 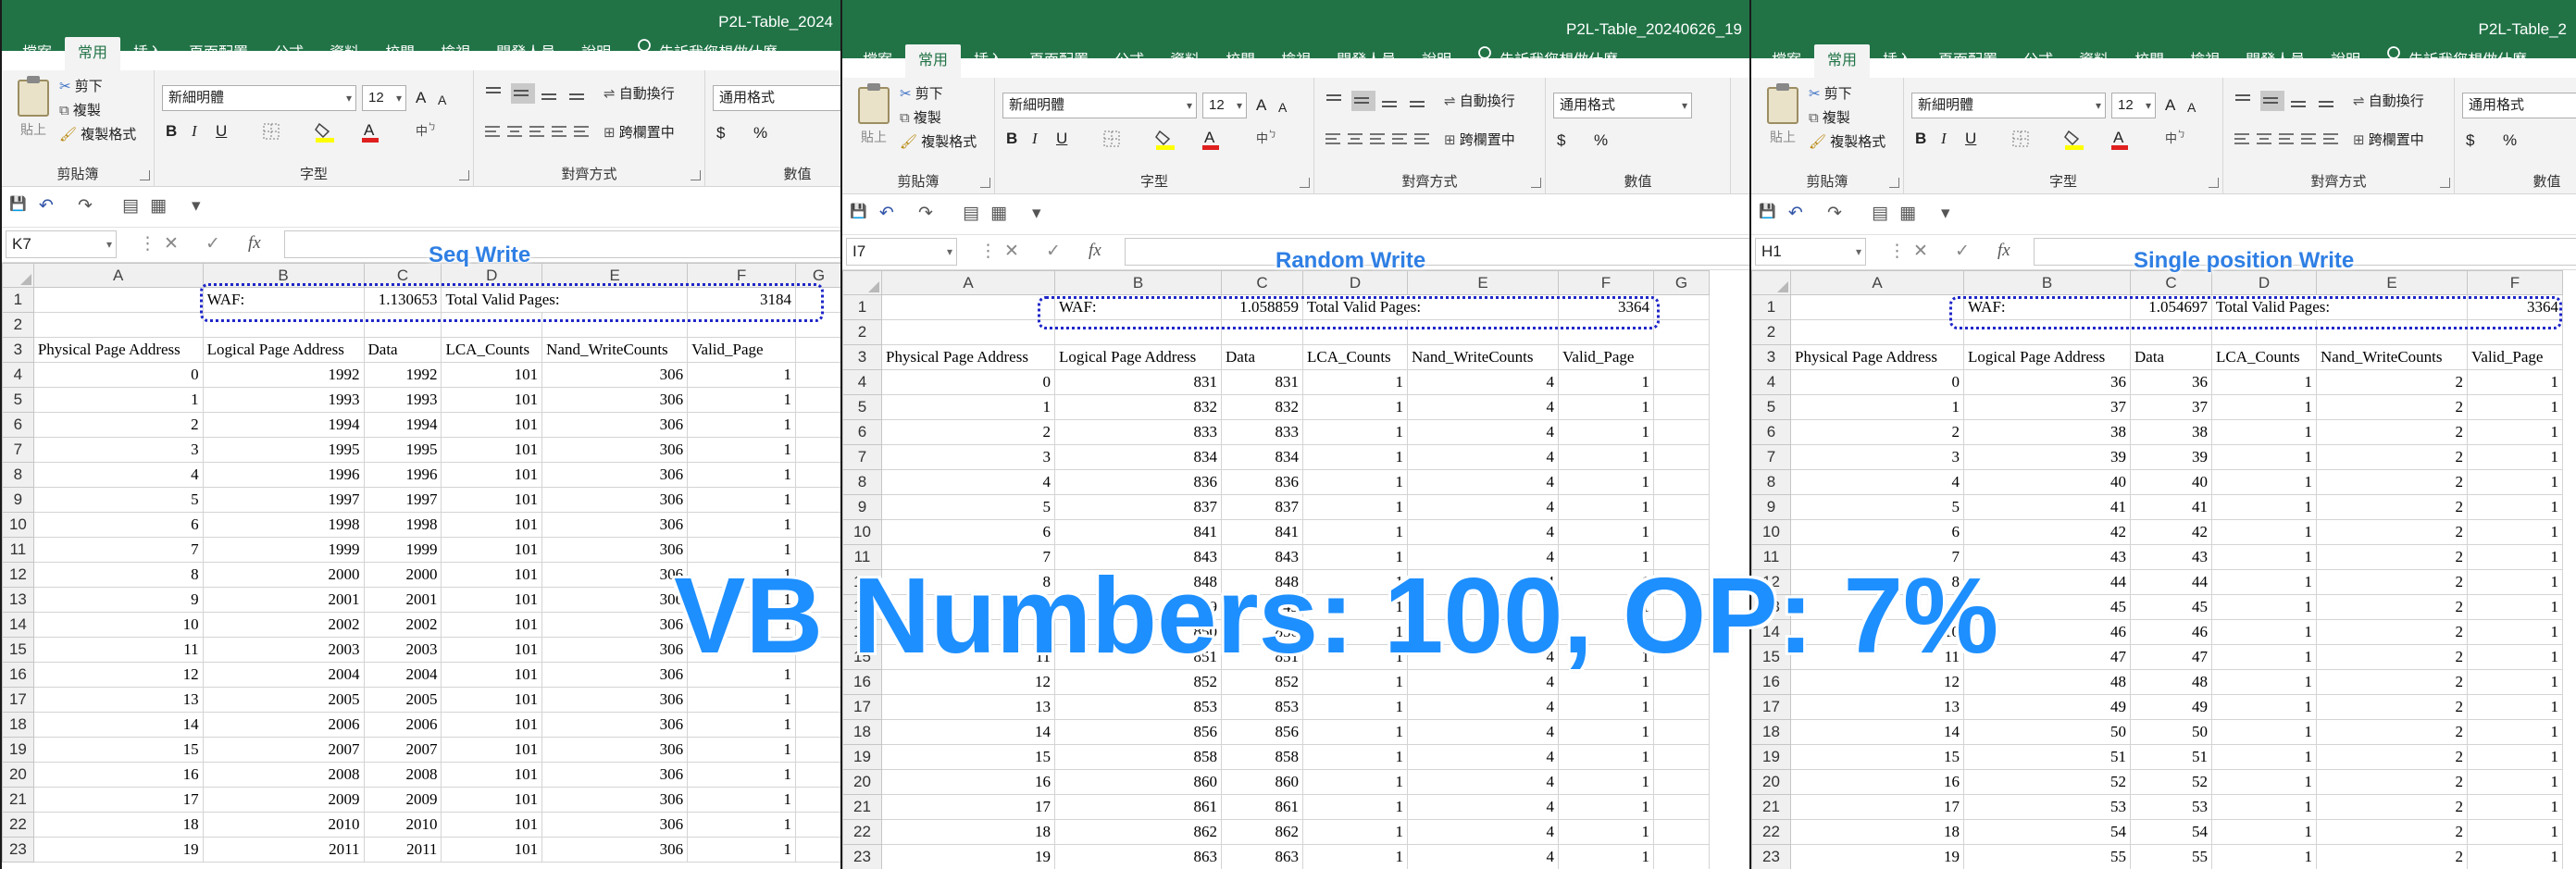 What do you see at coordinates (1830, 93) in the screenshot?
I see `cut-button: ✂ 剪下` at bounding box center [1830, 93].